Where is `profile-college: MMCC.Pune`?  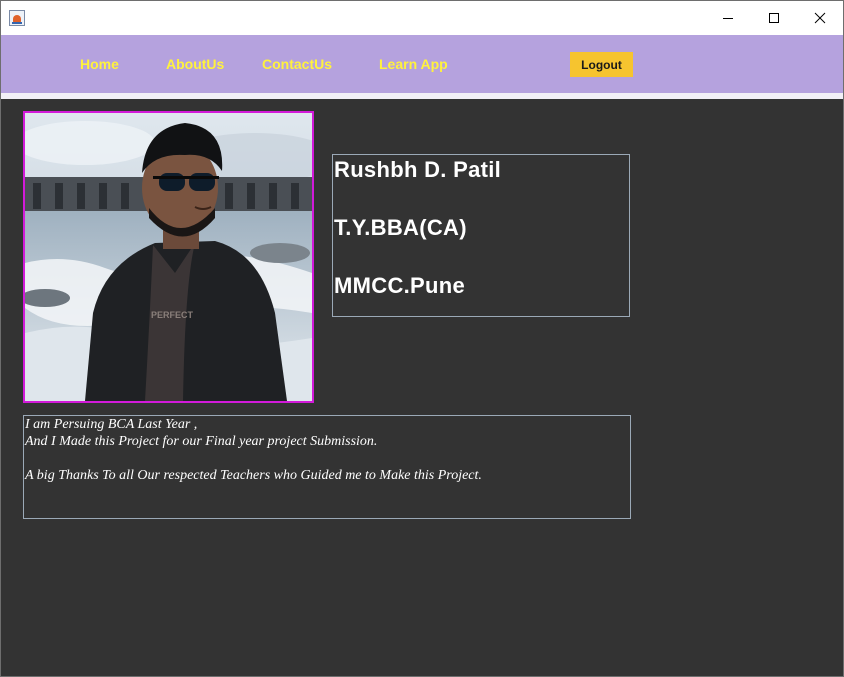 profile-college: MMCC.Pune is located at coordinates (400, 285).